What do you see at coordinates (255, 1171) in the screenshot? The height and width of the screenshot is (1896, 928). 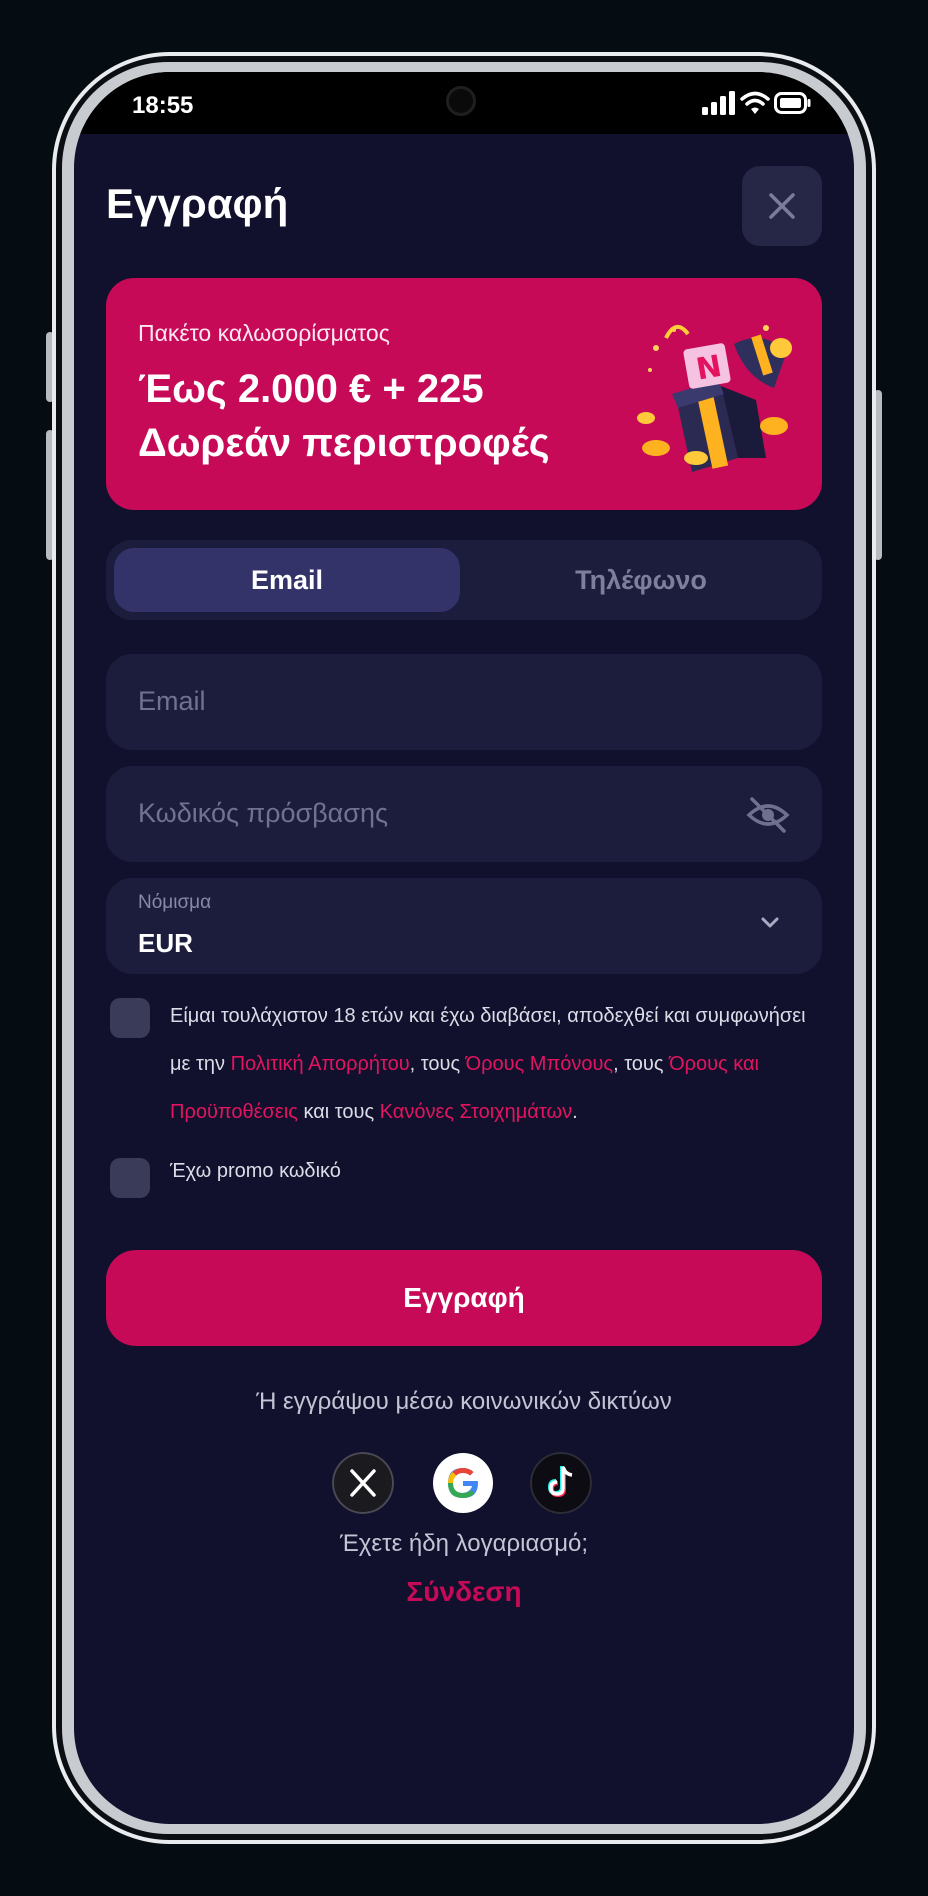 I see `promo-code-label: Έχω promo κωδικό` at bounding box center [255, 1171].